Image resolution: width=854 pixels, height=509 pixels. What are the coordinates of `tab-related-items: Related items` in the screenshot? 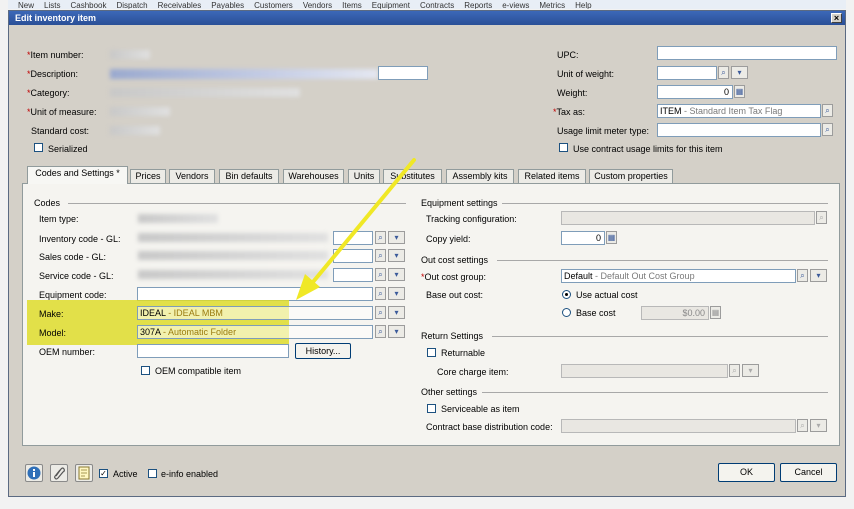 It's located at (552, 176).